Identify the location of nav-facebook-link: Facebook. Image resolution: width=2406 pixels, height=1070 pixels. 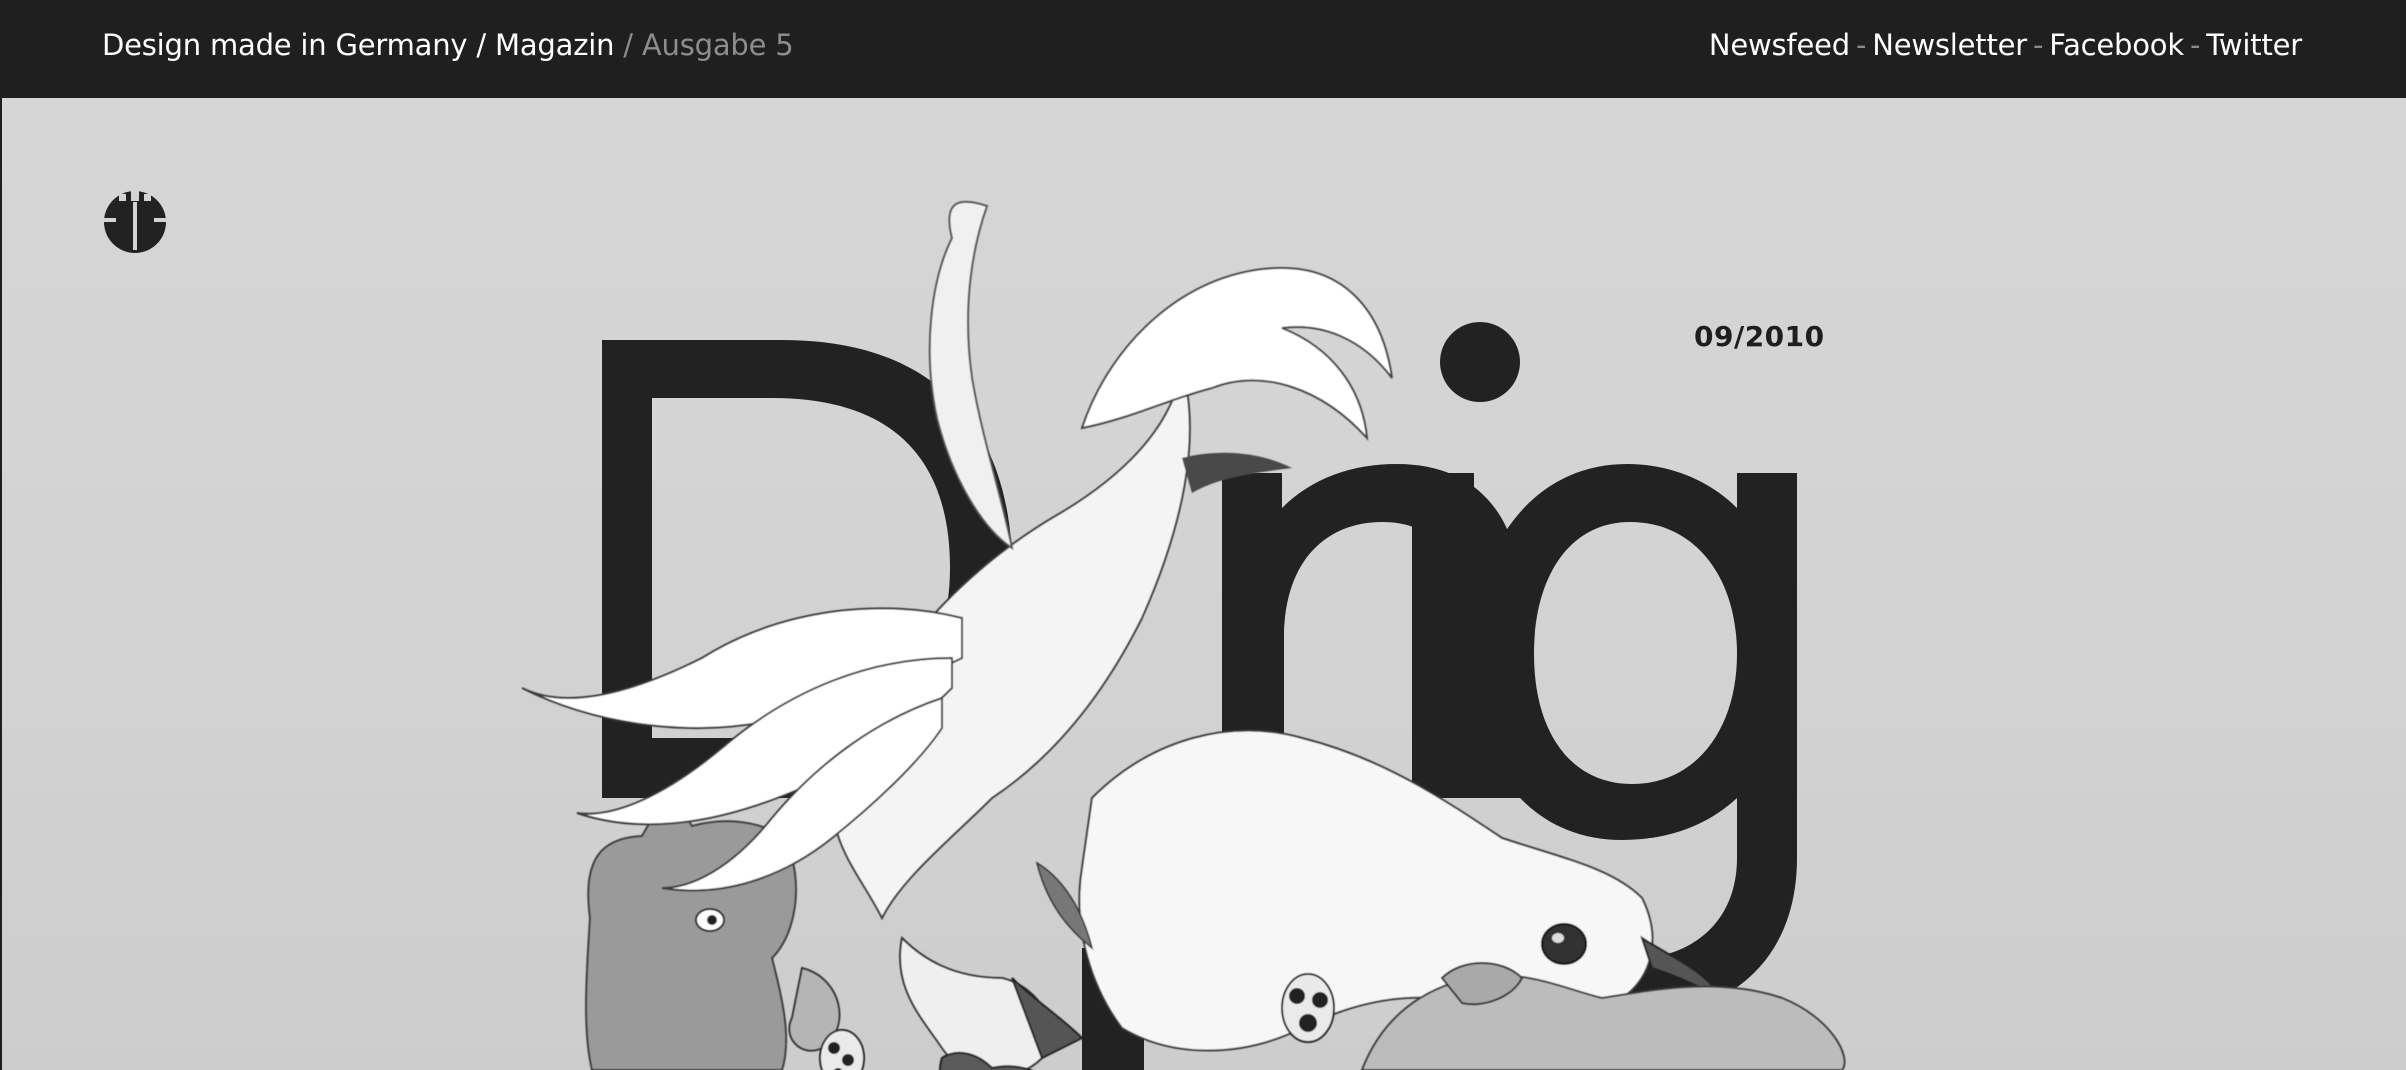
(2116, 45).